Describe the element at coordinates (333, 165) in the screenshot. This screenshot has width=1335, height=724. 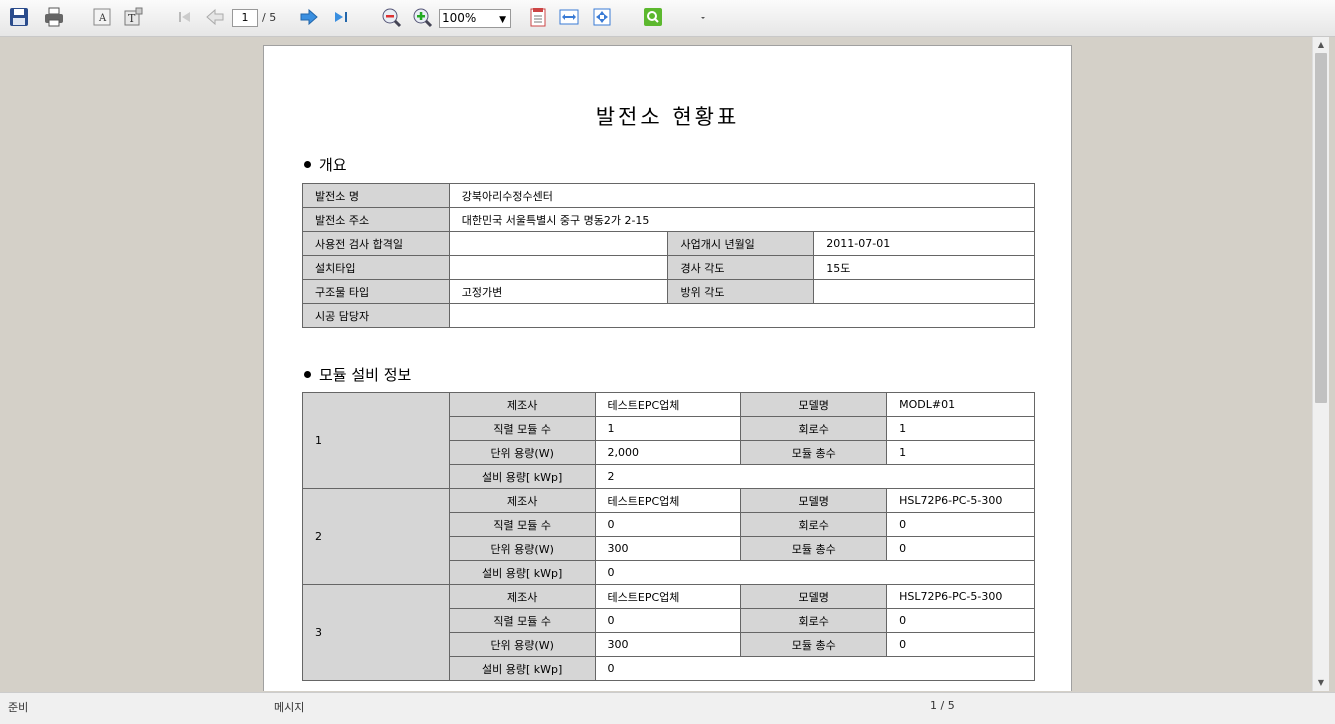
I see `section-heading-text: 개요` at that location.